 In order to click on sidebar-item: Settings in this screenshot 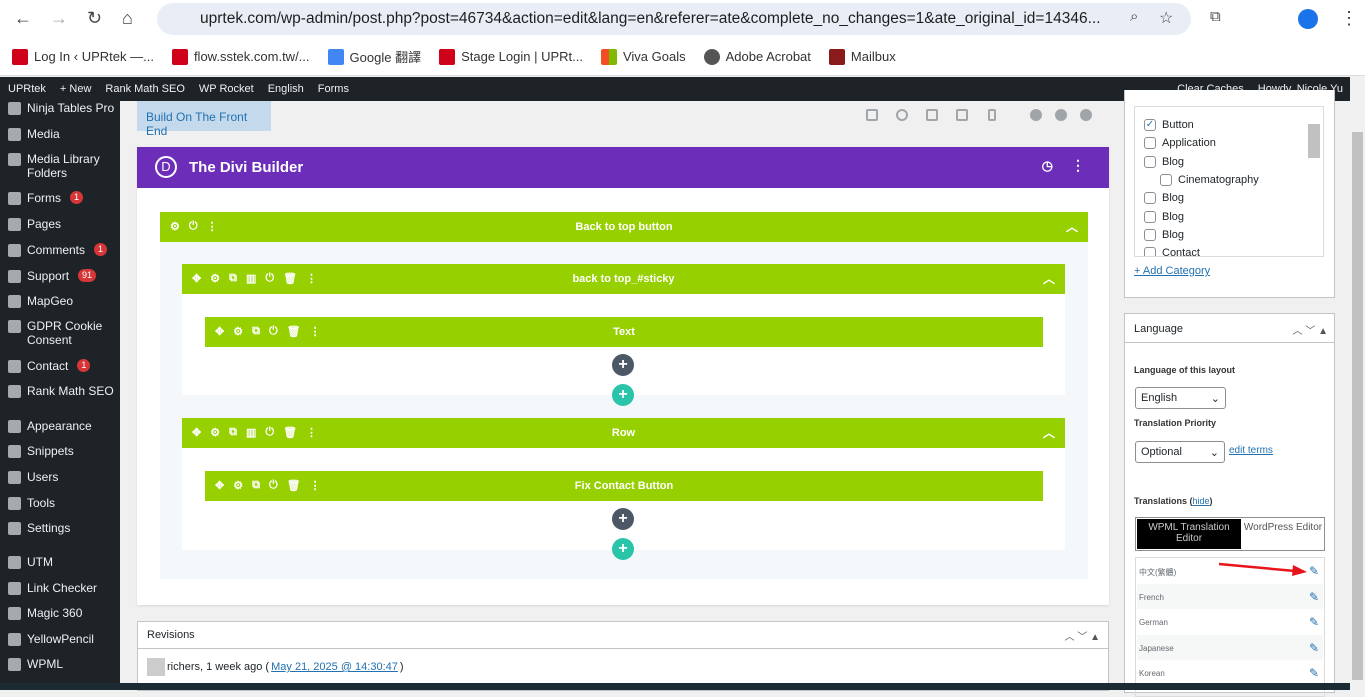, I will do `click(39, 528)`.